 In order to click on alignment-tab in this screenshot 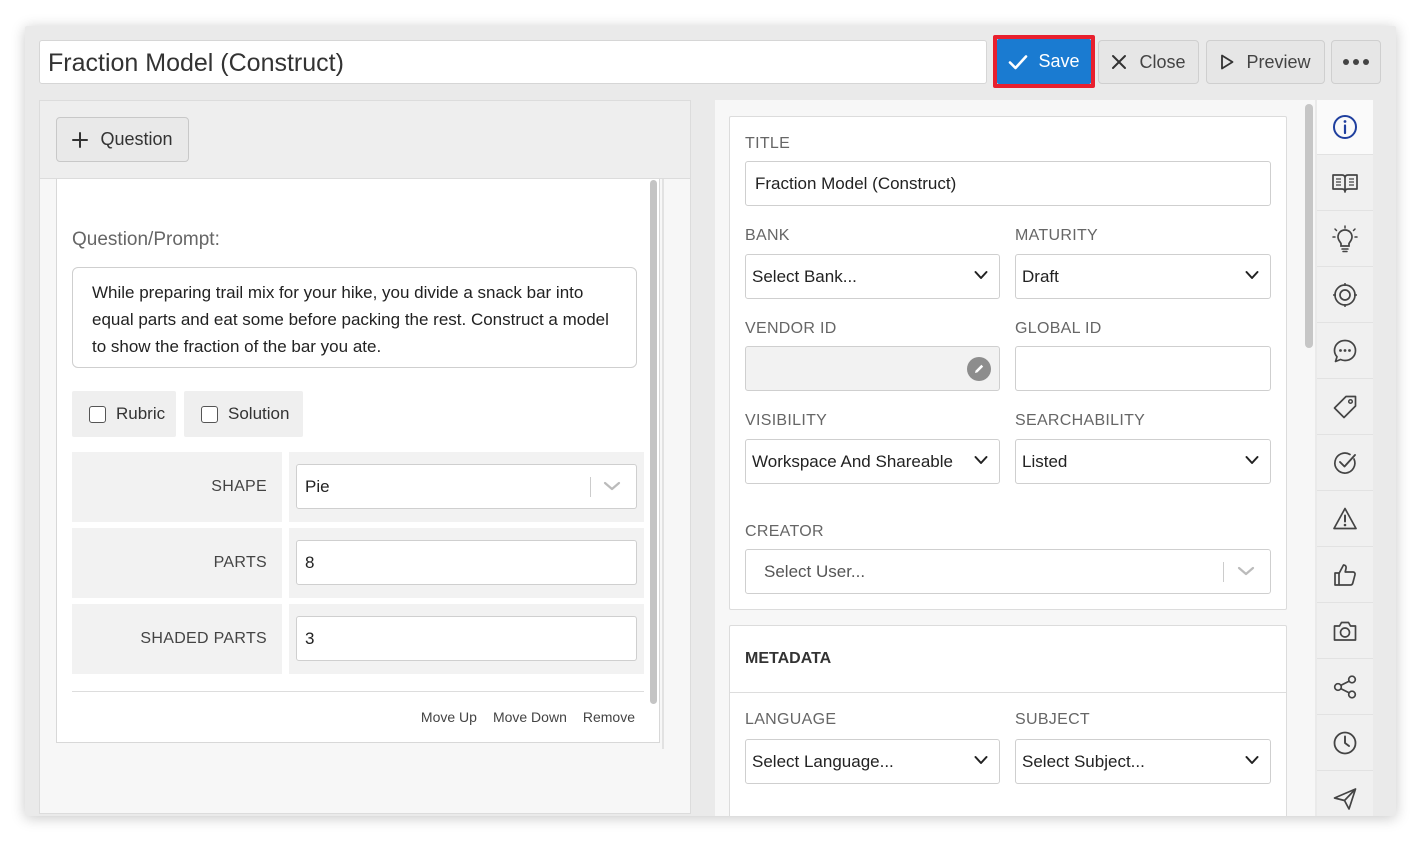, I will do `click(1345, 295)`.